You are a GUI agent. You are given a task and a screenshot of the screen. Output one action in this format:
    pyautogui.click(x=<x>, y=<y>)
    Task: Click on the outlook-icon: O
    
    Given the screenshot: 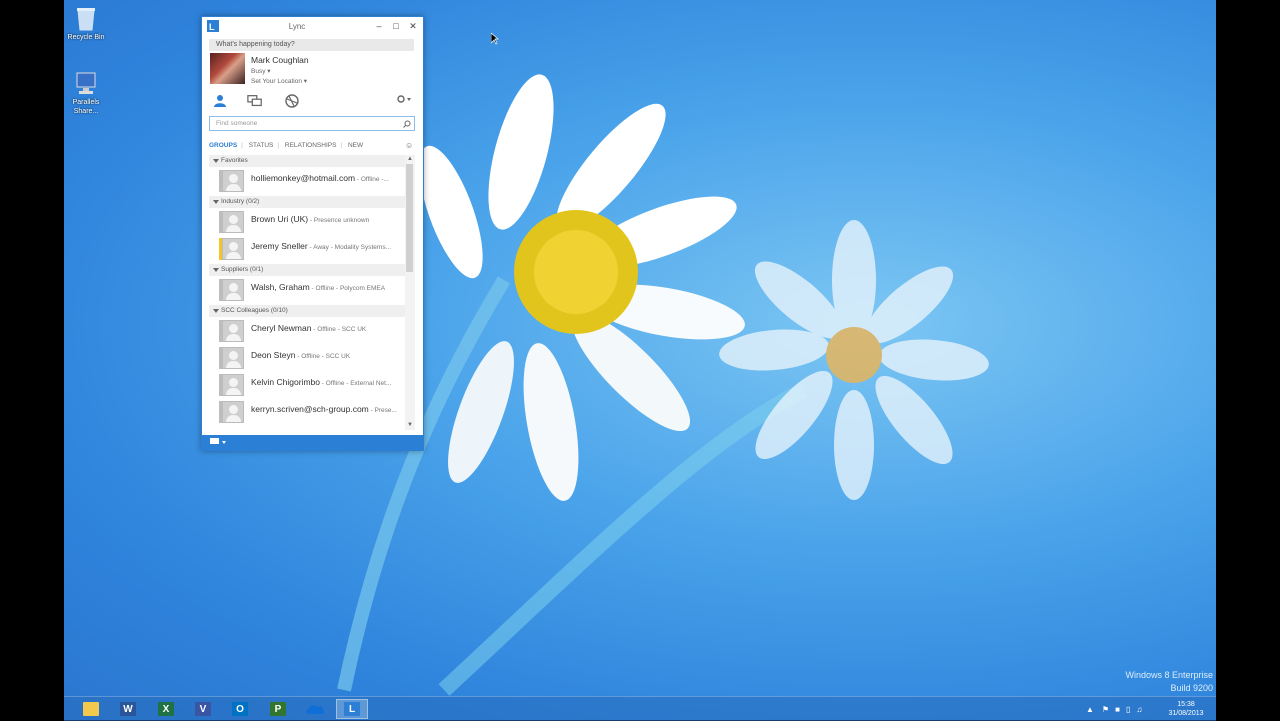 What is the action you would take?
    pyautogui.click(x=240, y=709)
    